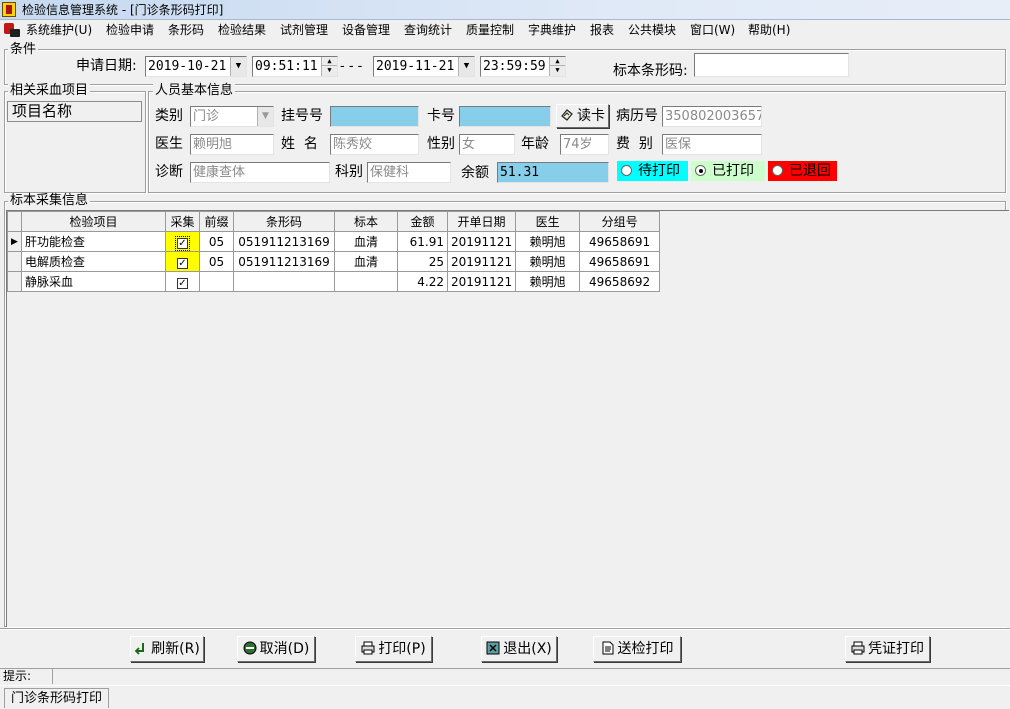  Describe the element at coordinates (57, 698) in the screenshot. I see `tab-barcode-print: 门诊条形码打印` at that location.